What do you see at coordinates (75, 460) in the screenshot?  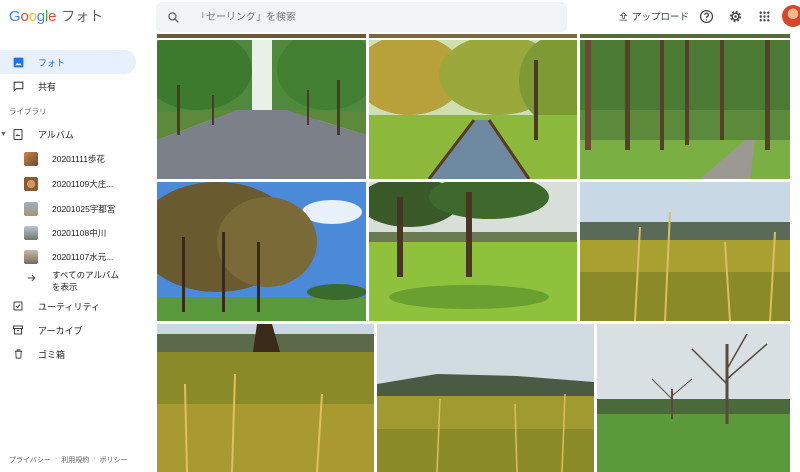 I see `terms-link: 利用規約` at bounding box center [75, 460].